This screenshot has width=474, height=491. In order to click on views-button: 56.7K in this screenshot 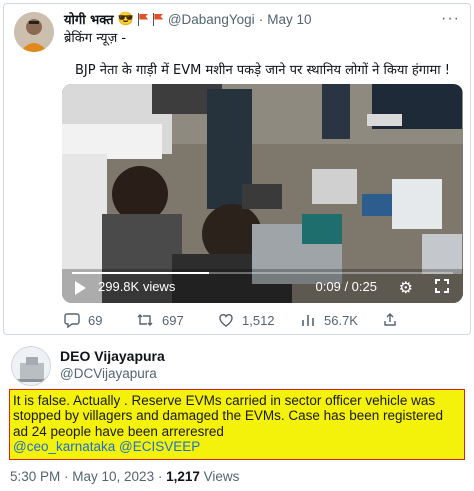, I will do `click(329, 320)`.